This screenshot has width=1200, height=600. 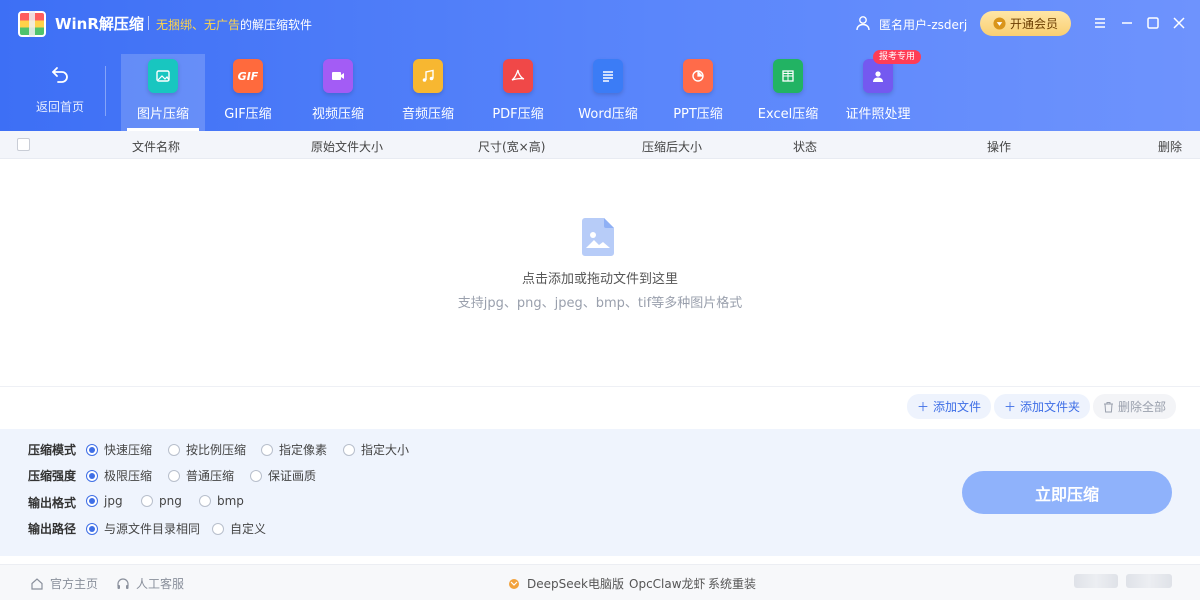 What do you see at coordinates (999, 23) in the screenshot?
I see `diamond-icon` at bounding box center [999, 23].